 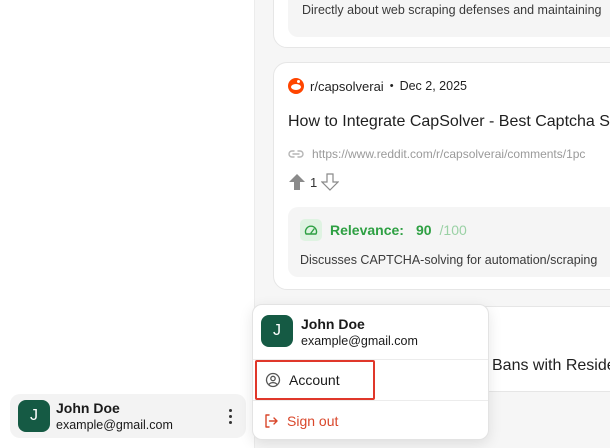 What do you see at coordinates (128, 416) in the screenshot?
I see `user-profile-button: J John Doe example@gmail.com` at bounding box center [128, 416].